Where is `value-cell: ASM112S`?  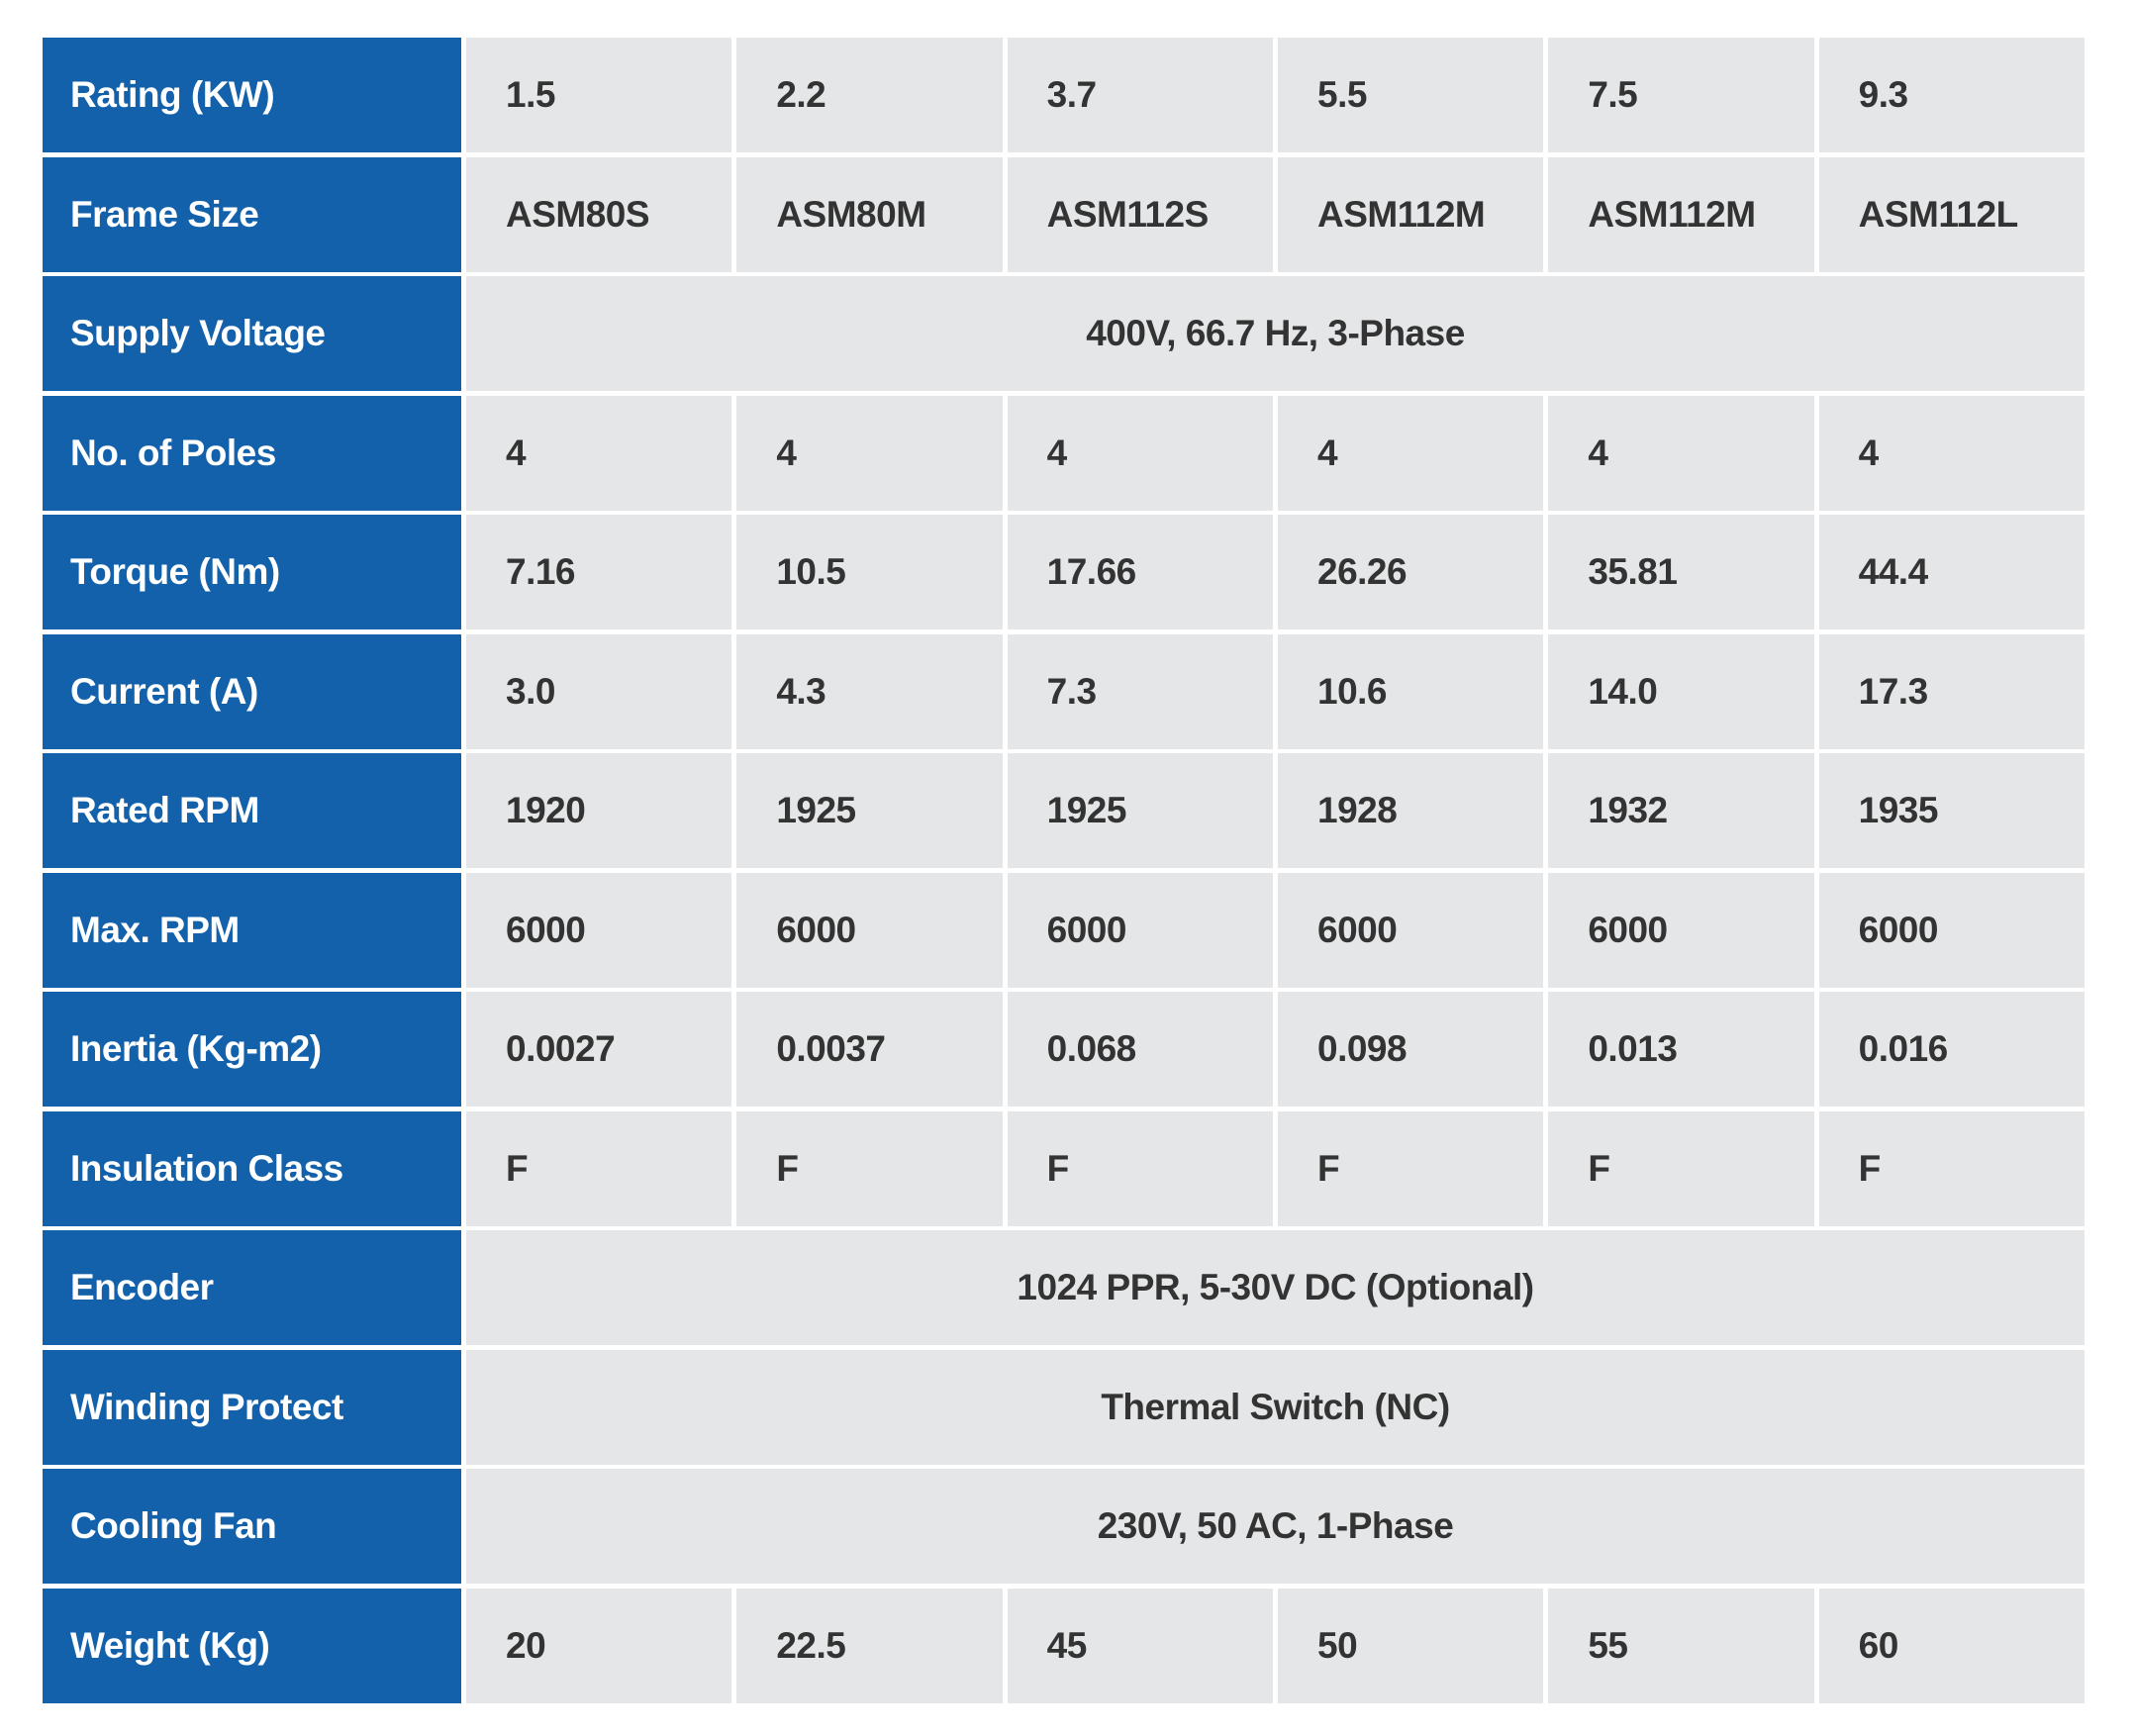 value-cell: ASM112S is located at coordinates (1140, 214).